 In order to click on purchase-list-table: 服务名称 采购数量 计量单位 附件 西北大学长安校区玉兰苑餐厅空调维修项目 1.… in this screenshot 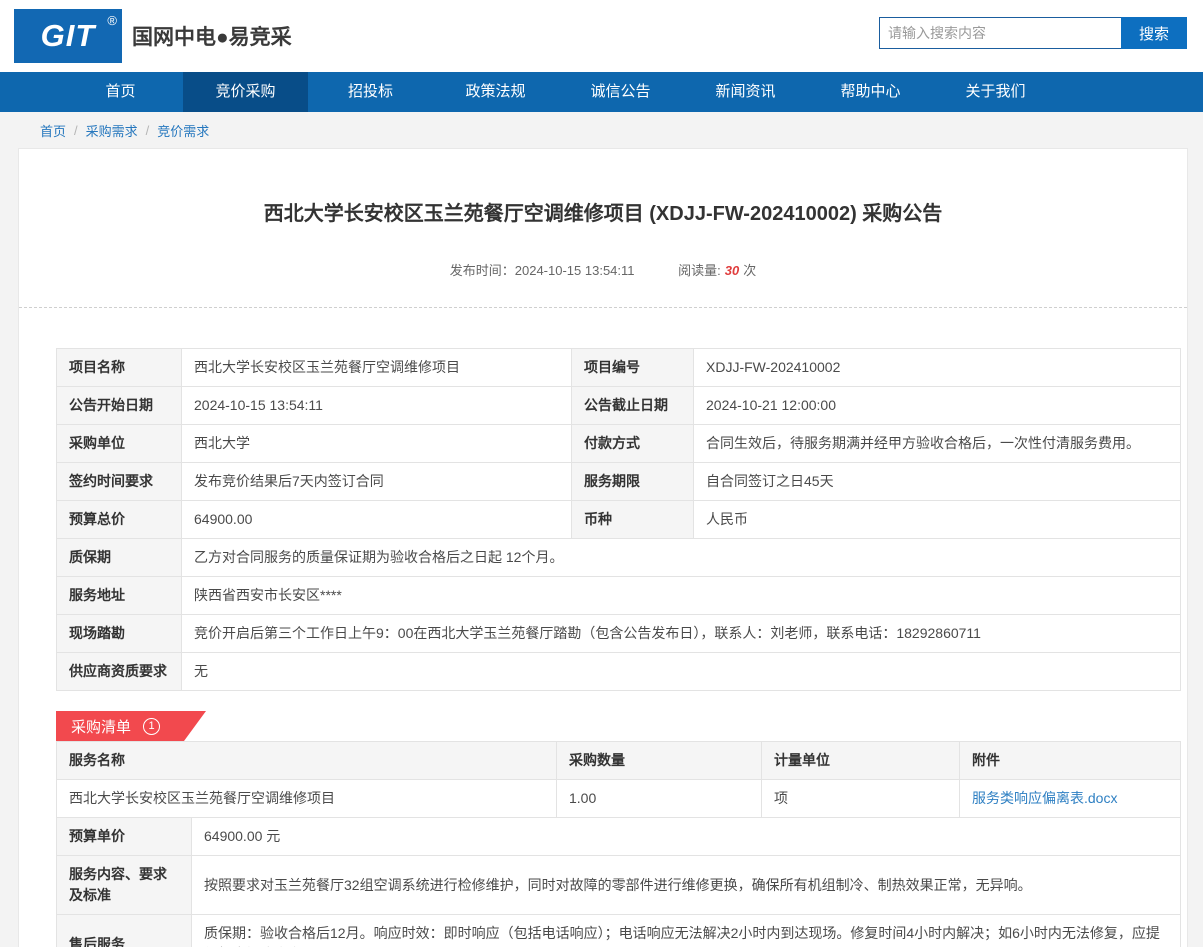, I will do `click(618, 779)`.